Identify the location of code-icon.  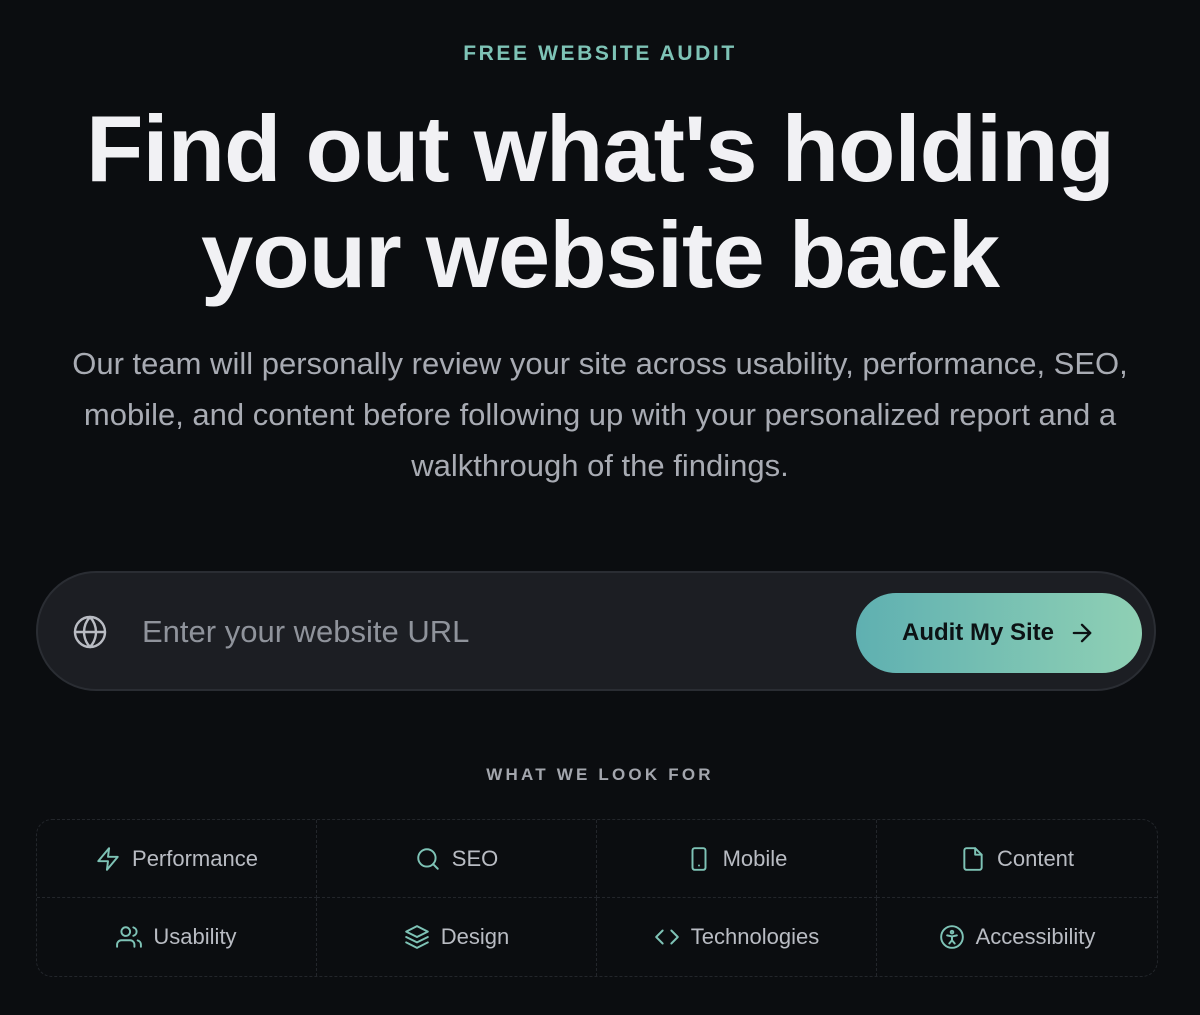
(667, 937).